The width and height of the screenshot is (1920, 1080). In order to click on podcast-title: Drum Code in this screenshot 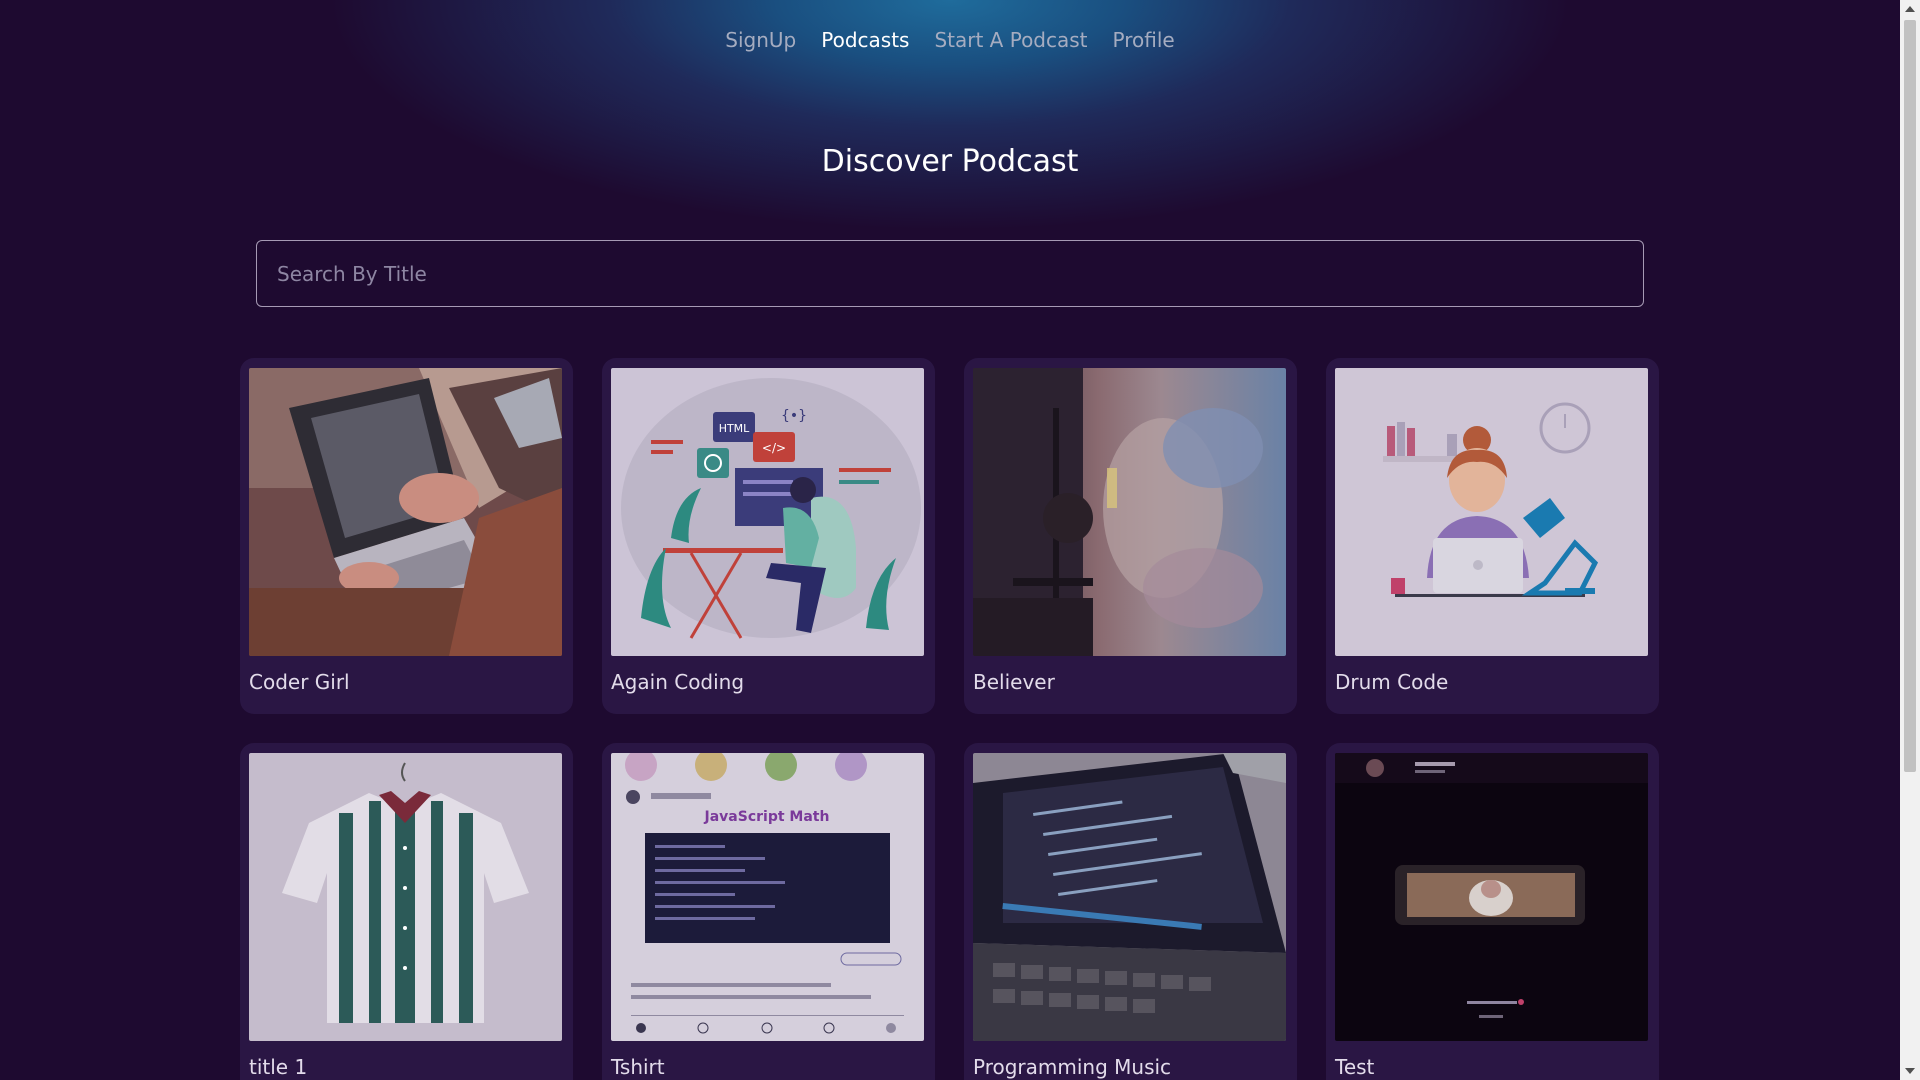, I will do `click(1392, 682)`.